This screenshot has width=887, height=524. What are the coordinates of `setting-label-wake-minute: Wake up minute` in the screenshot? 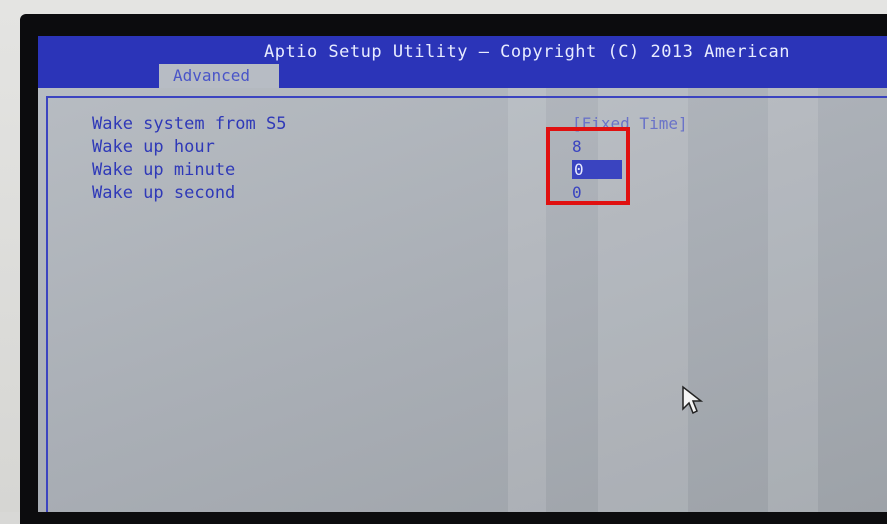 It's located at (163, 170).